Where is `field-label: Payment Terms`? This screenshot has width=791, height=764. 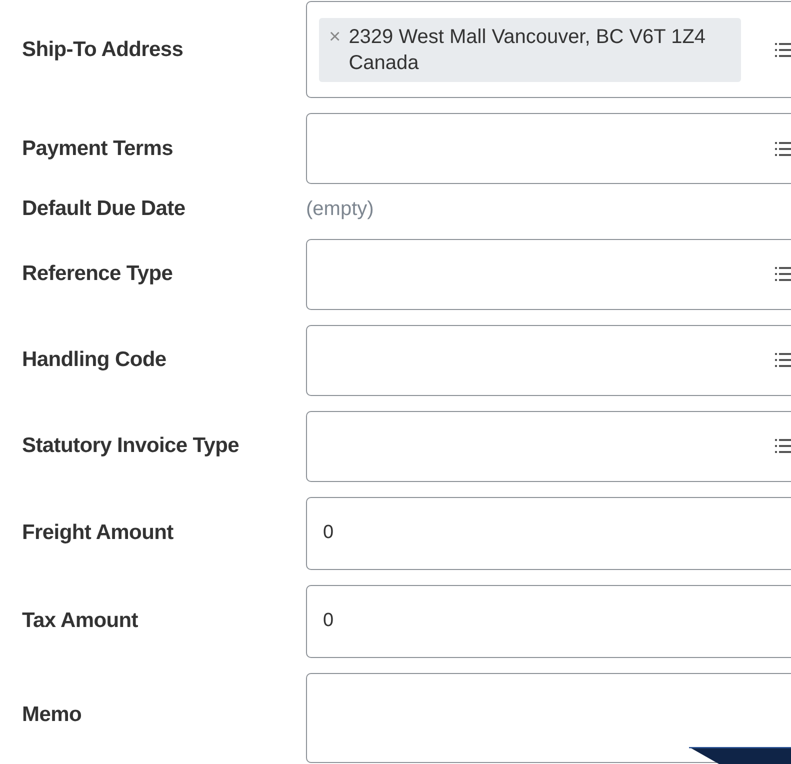
field-label: Payment Terms is located at coordinates (97, 149).